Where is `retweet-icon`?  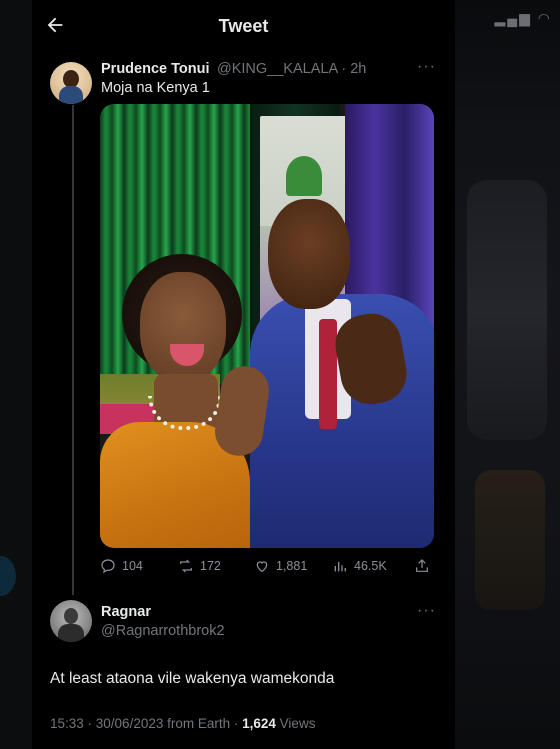
retweet-icon is located at coordinates (186, 566).